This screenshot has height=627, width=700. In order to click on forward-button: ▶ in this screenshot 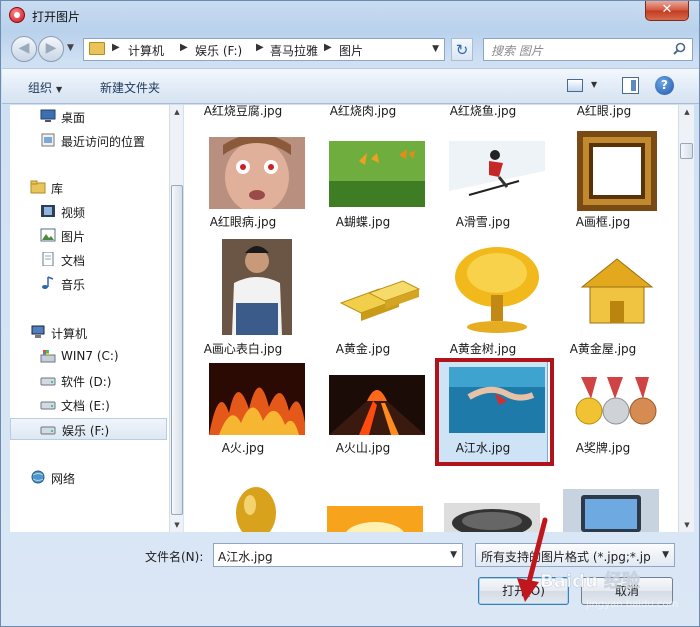, I will do `click(51, 49)`.